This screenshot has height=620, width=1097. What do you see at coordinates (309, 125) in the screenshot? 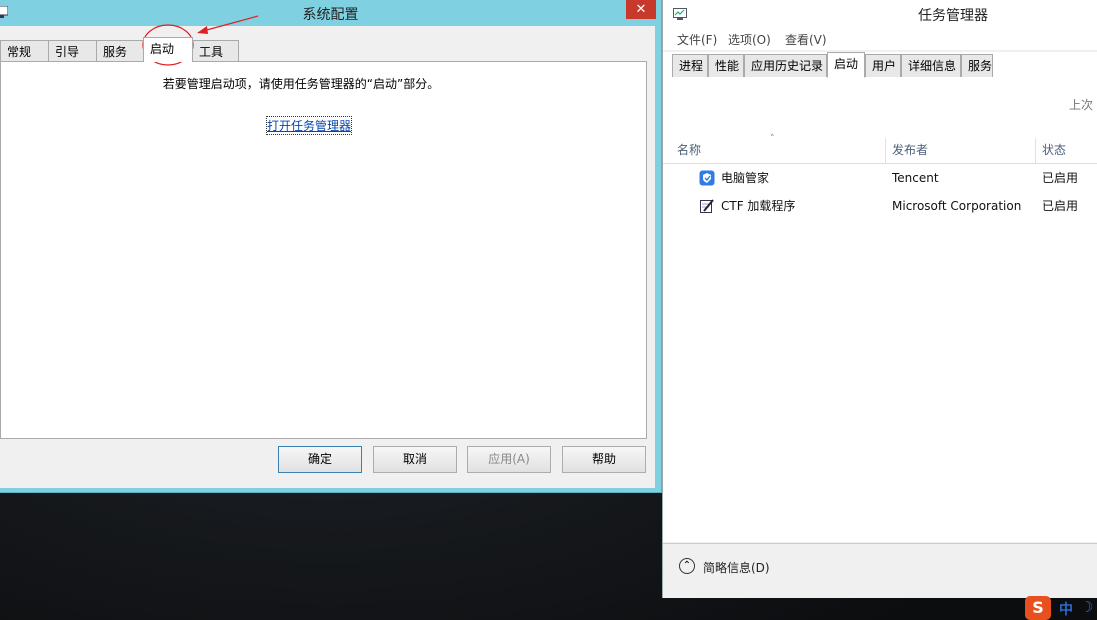
I see `open-task-manager-link: 打开任务管理器` at bounding box center [309, 125].